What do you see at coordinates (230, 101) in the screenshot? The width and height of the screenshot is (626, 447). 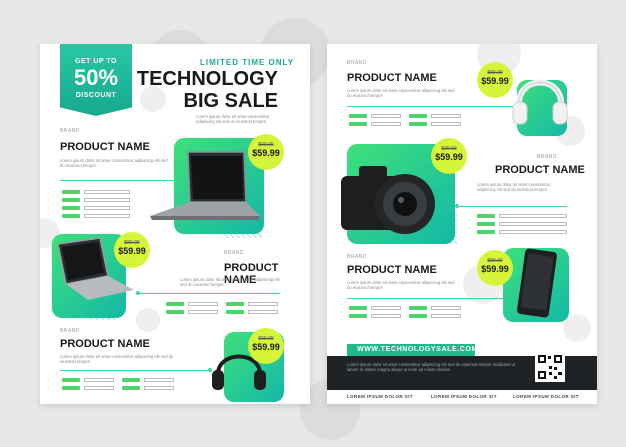 I see `title-line-2: BIG SALE` at bounding box center [230, 101].